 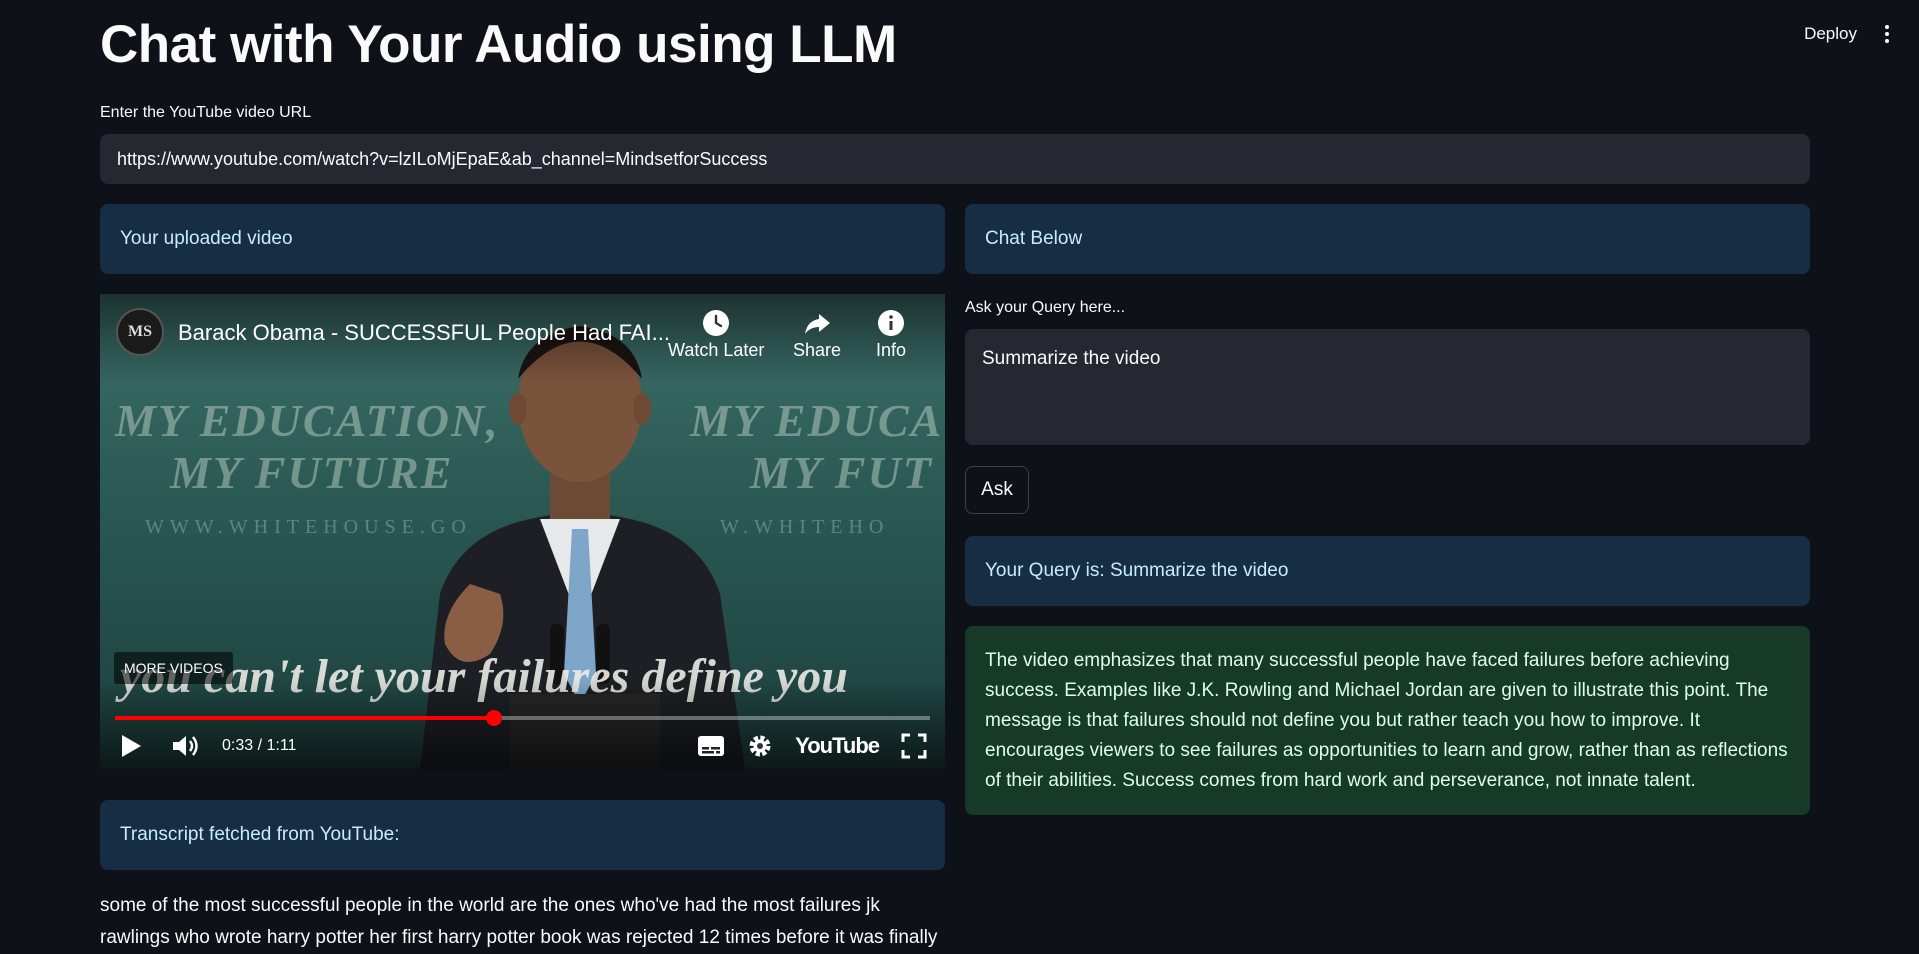 What do you see at coordinates (522, 239) in the screenshot?
I see `uploaded-video-info: Your uploaded video` at bounding box center [522, 239].